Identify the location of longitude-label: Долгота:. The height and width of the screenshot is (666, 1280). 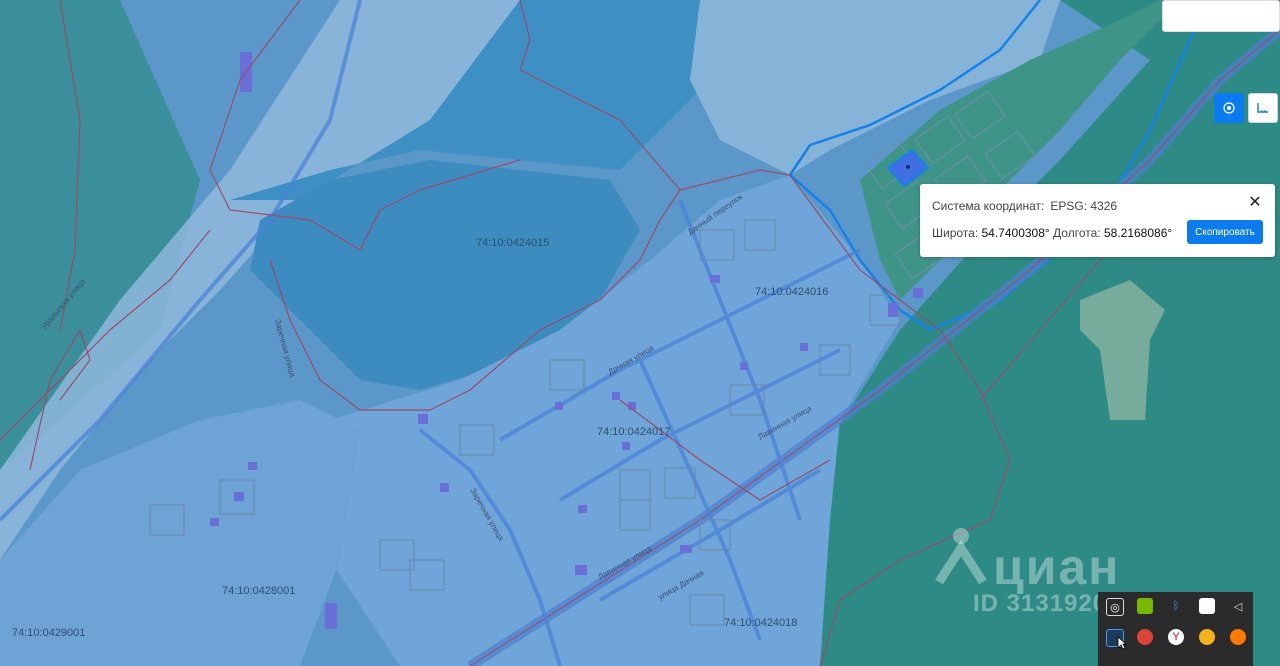
(1077, 233).